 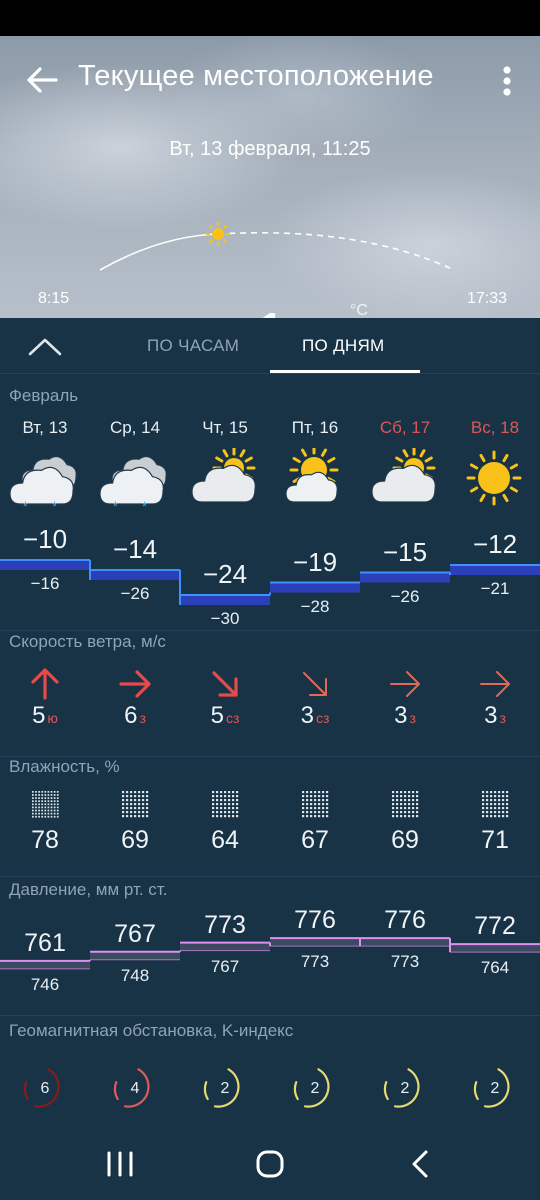 What do you see at coordinates (225, 428) in the screenshot?
I see `day-label: Чт, 15` at bounding box center [225, 428].